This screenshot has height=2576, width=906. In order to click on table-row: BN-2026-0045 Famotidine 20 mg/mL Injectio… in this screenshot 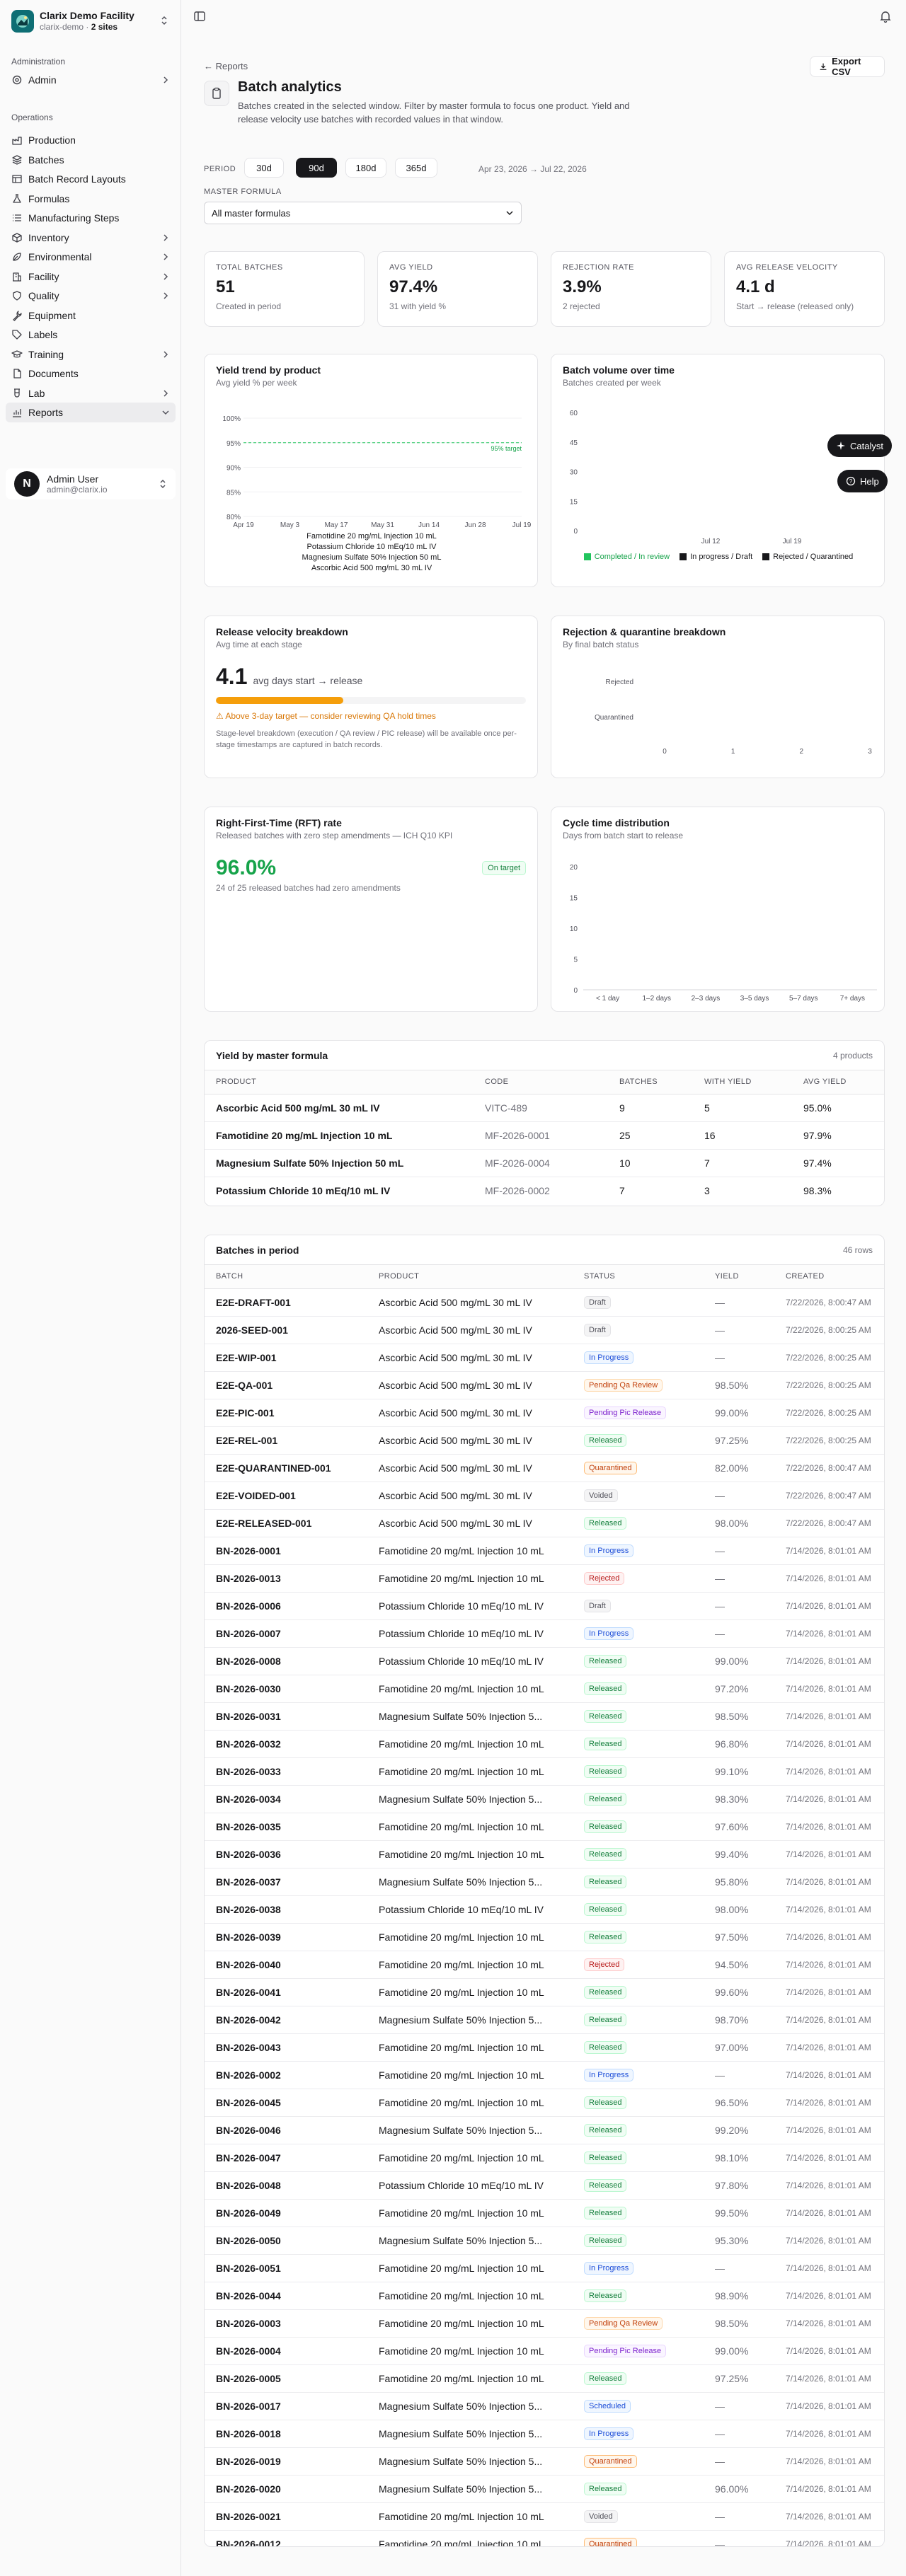, I will do `click(544, 2103)`.